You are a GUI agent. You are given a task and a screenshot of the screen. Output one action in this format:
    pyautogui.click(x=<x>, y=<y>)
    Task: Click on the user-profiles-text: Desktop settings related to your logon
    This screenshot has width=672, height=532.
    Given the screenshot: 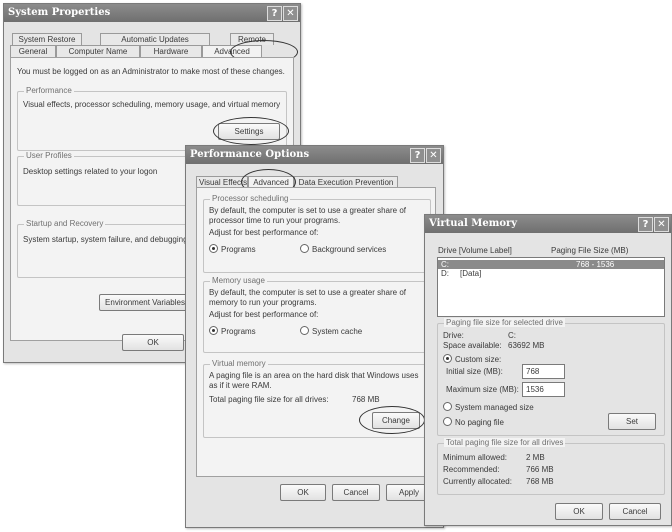 What is the action you would take?
    pyautogui.click(x=90, y=171)
    